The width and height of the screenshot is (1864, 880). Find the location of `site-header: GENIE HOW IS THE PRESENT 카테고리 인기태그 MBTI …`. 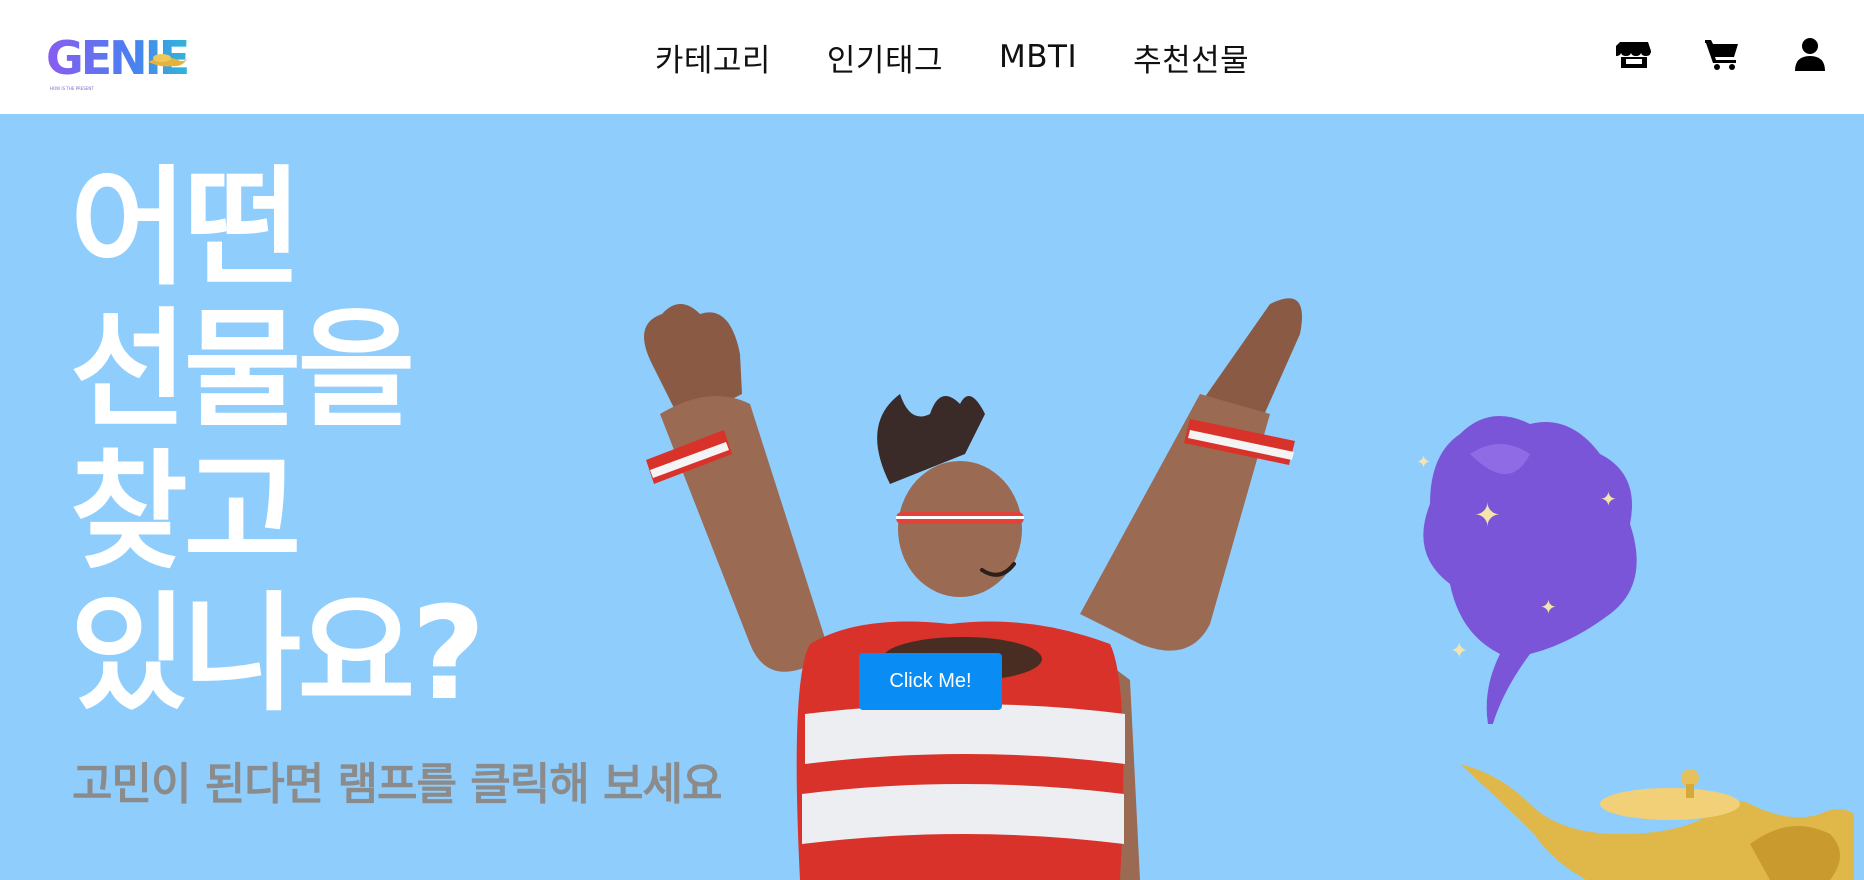

site-header: GENIE HOW IS THE PRESENT 카테고리 인기태그 MBTI … is located at coordinates (932, 57).